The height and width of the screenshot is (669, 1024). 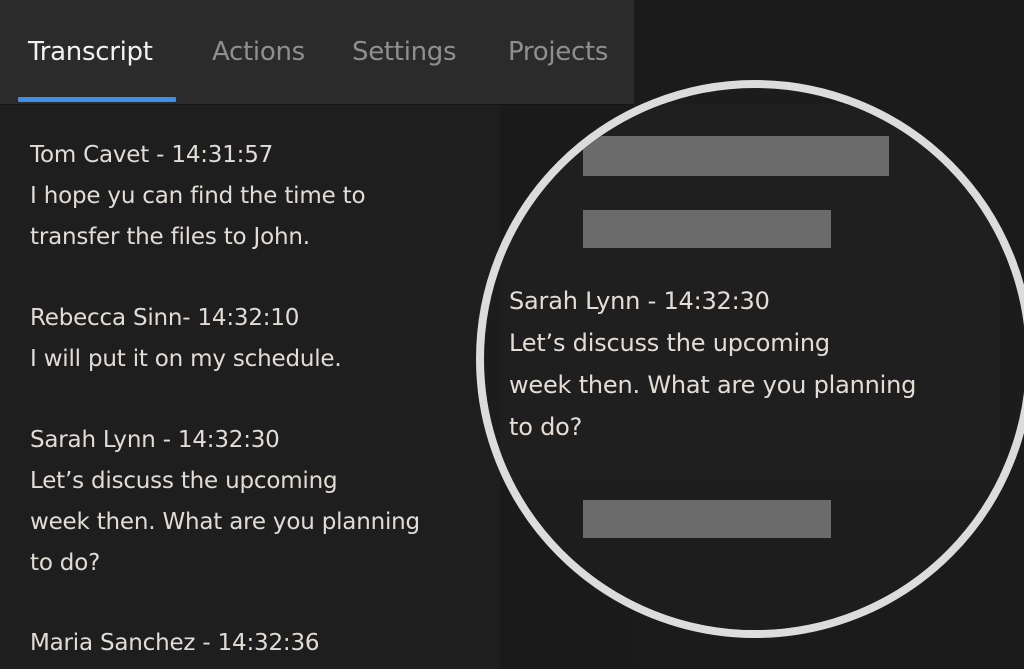 I want to click on tab-projects: Projects, so click(x=558, y=52).